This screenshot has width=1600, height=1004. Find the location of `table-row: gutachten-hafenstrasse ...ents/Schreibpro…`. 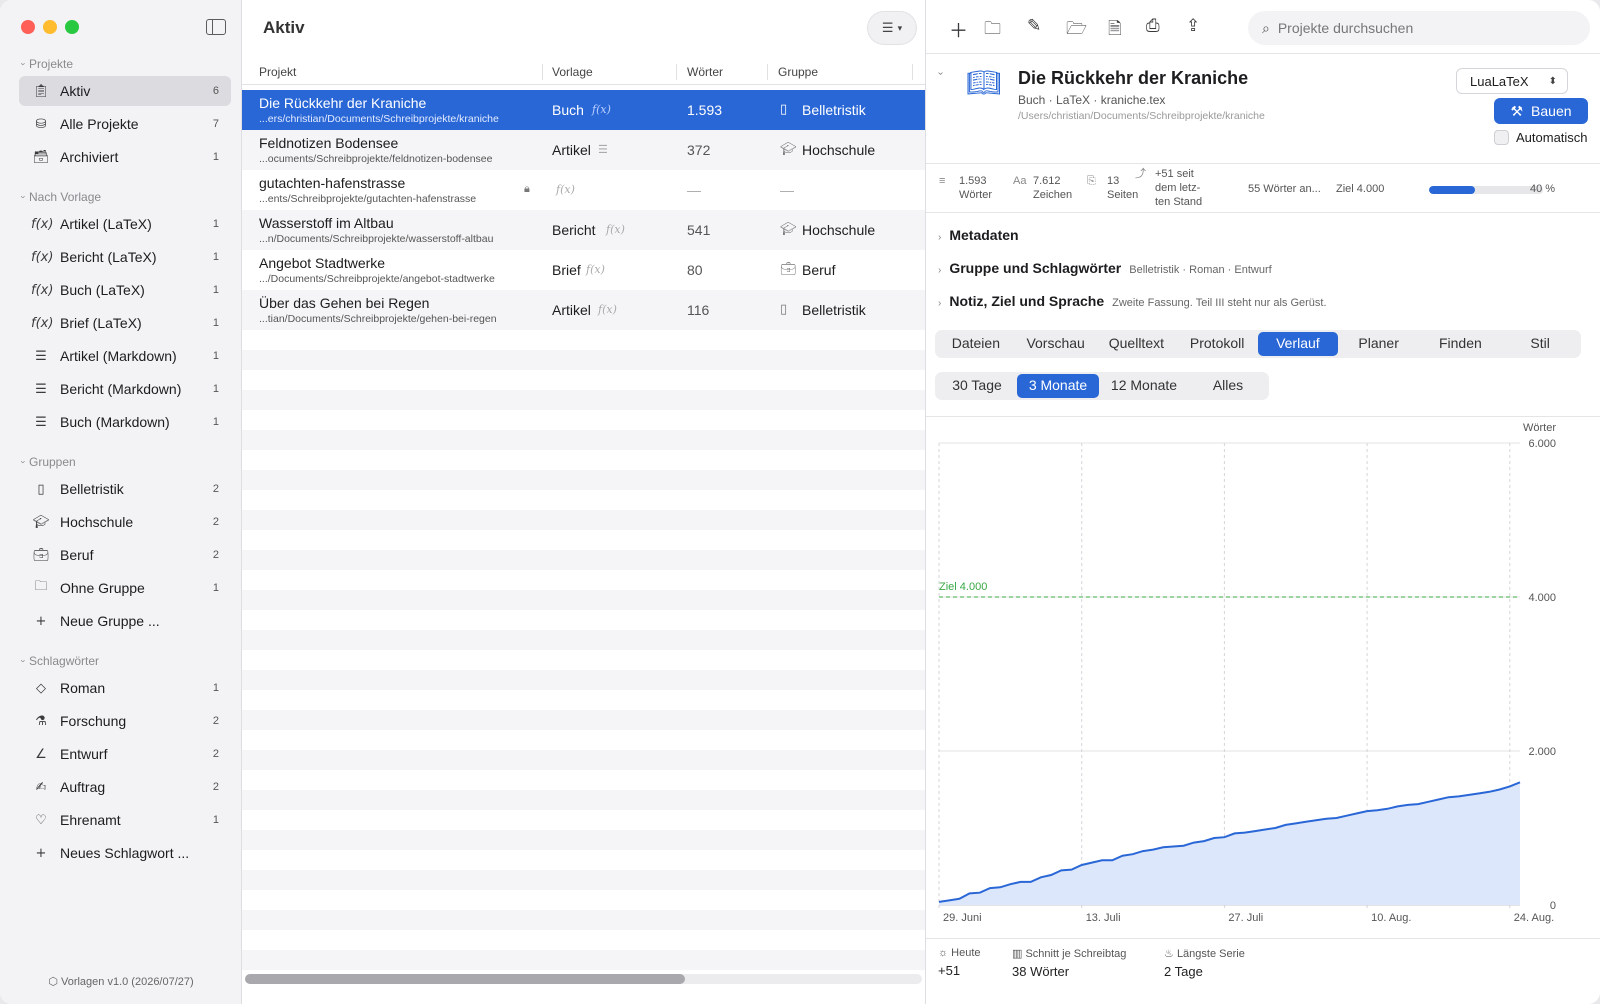

table-row: gutachten-hafenstrasse ...ents/Schreibpro… is located at coordinates (583, 190).